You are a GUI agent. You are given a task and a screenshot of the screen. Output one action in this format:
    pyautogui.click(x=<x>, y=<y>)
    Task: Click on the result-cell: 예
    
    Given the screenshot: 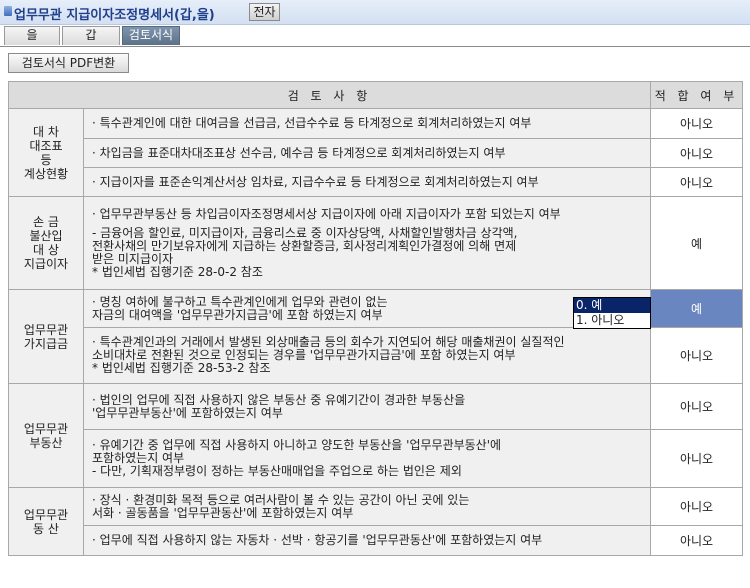 What is the action you would take?
    pyautogui.click(x=697, y=243)
    